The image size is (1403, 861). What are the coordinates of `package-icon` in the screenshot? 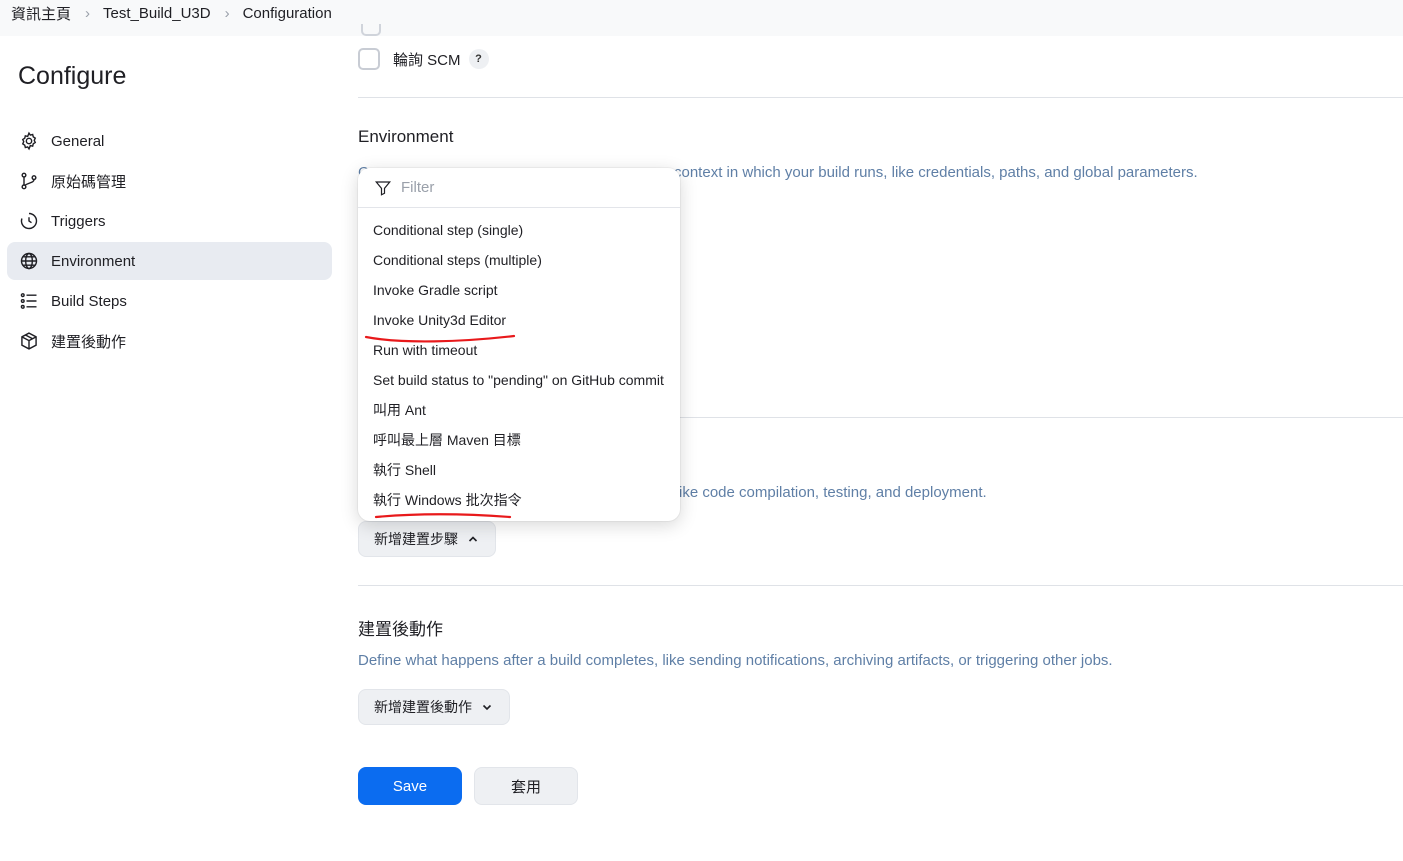 It's located at (29, 341).